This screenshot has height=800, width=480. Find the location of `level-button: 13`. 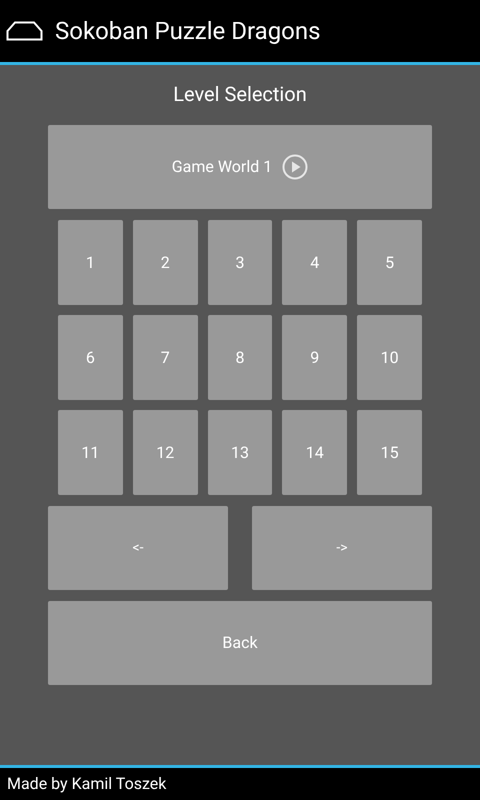

level-button: 13 is located at coordinates (240, 452).